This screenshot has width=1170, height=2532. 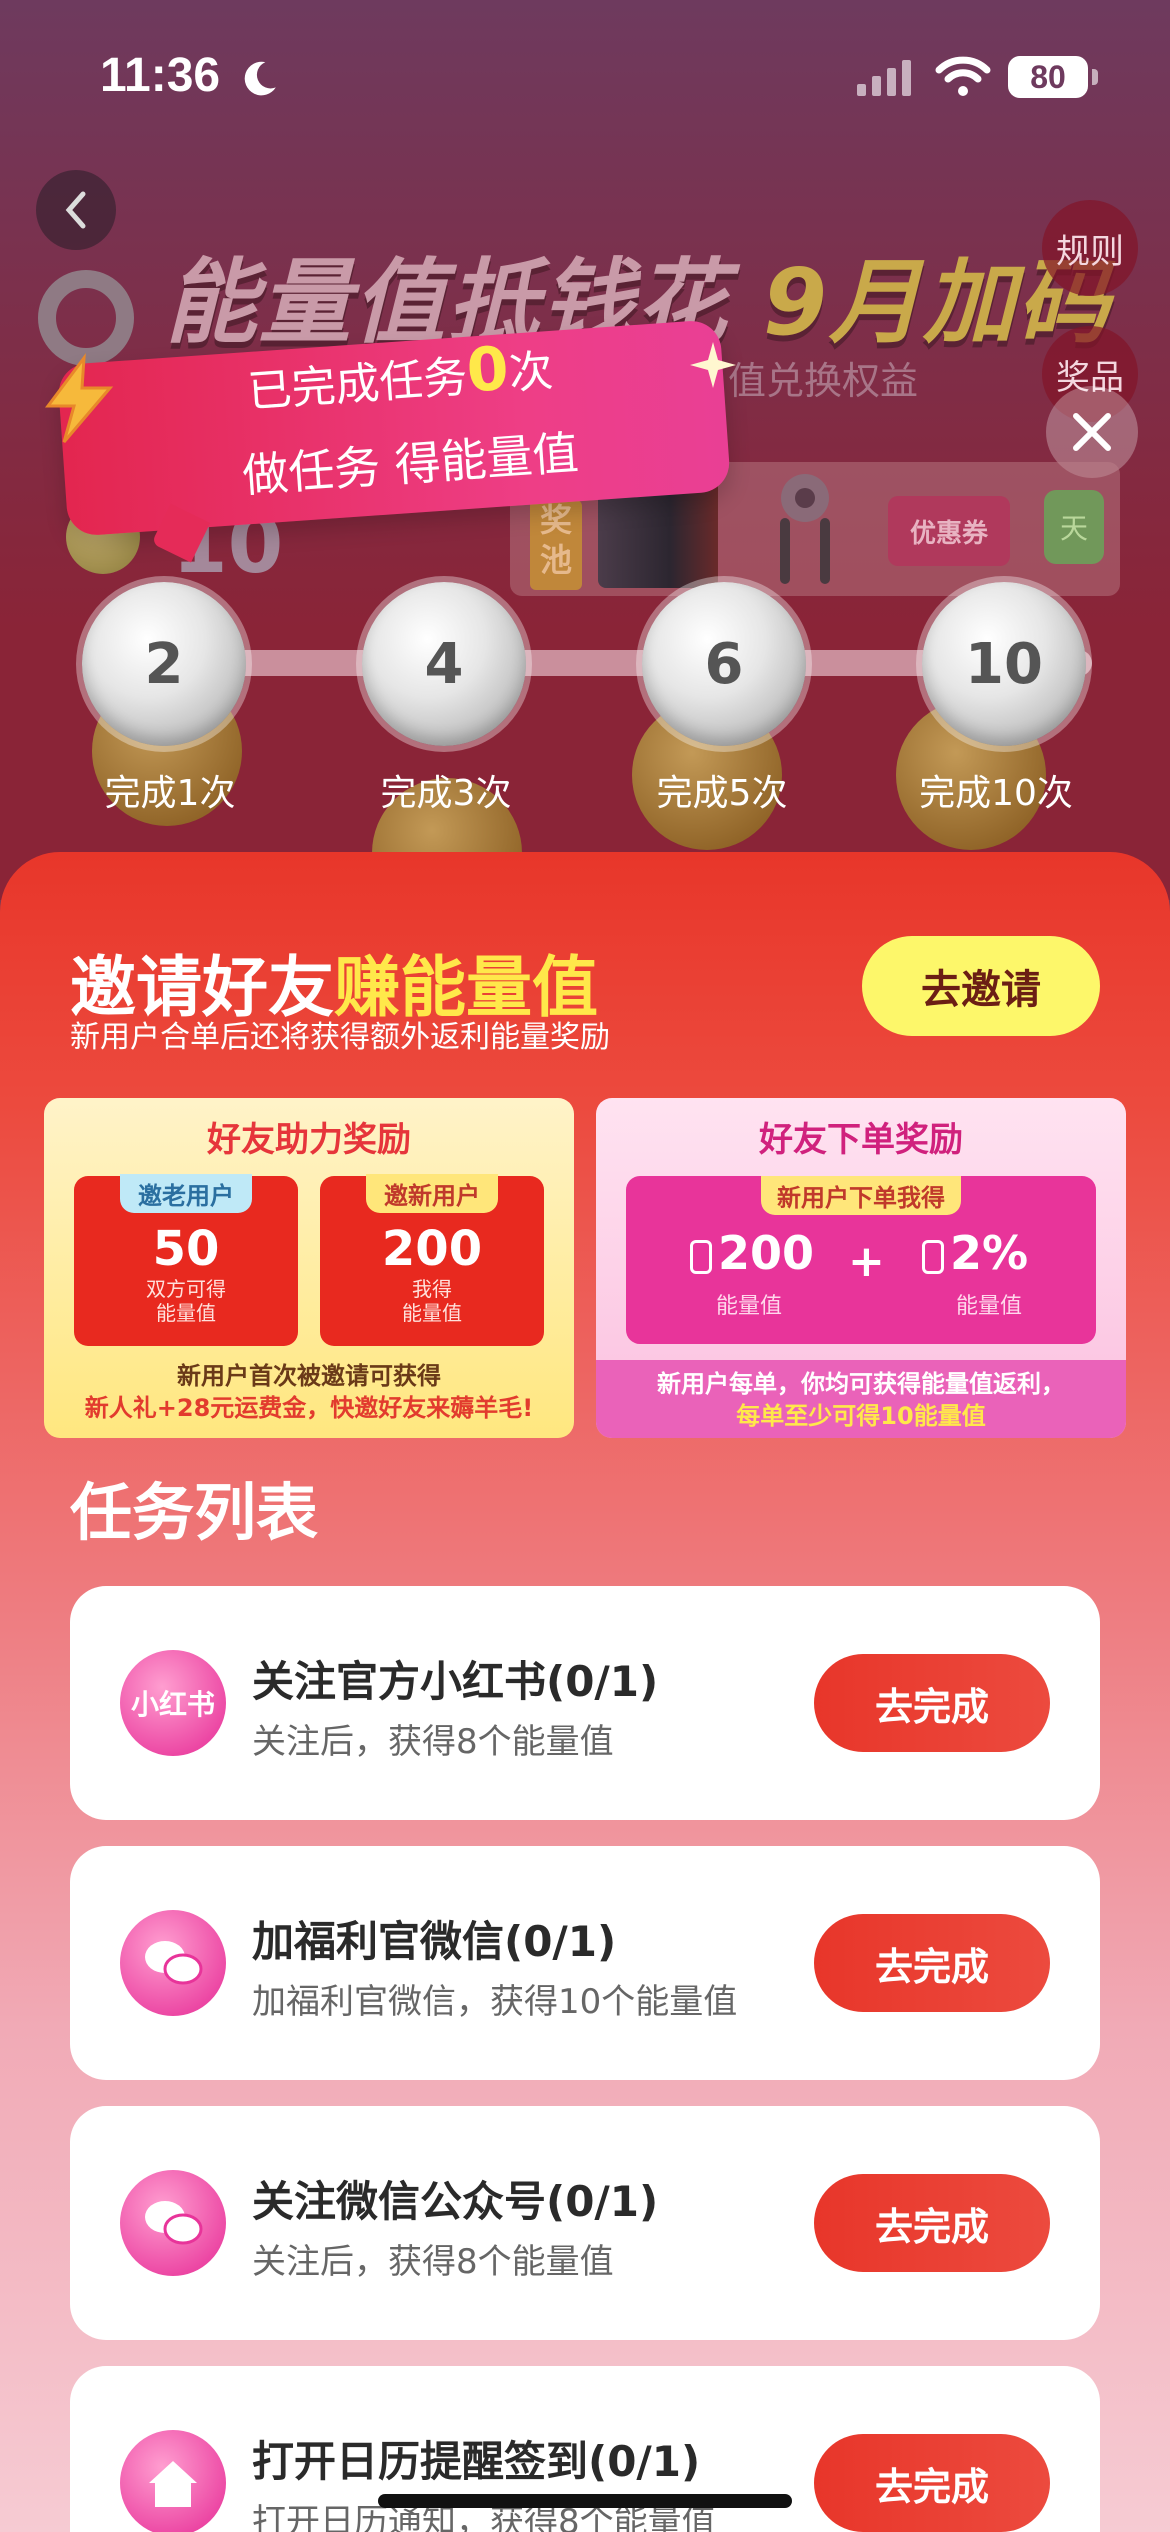 What do you see at coordinates (861, 1195) in the screenshot?
I see `order-reward-tag: 新用户下单我得` at bounding box center [861, 1195].